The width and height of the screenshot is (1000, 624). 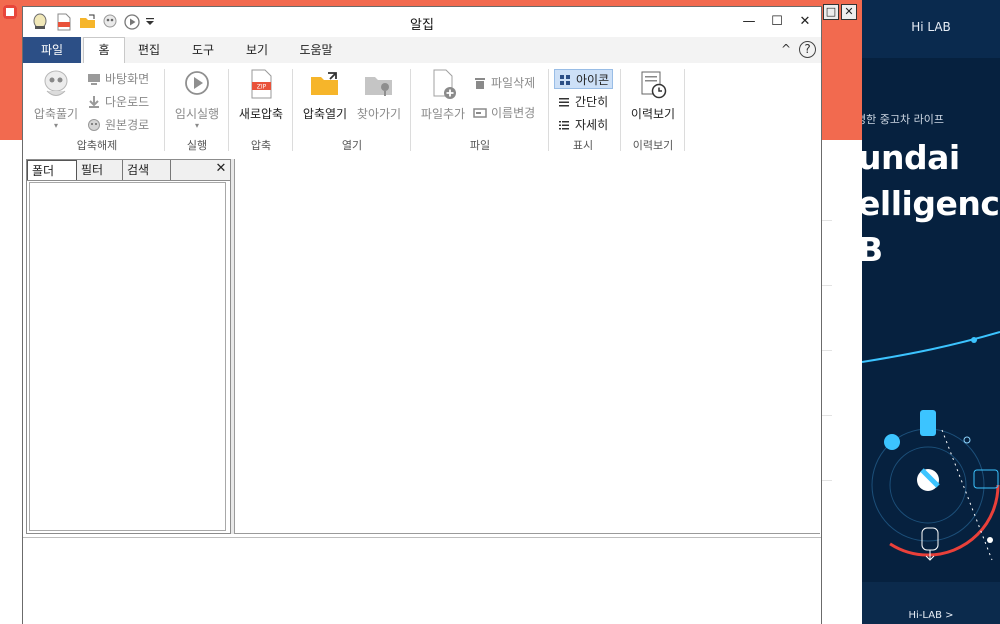 What do you see at coordinates (592, 102) in the screenshot?
I see `view-simple-label: 간단히` at bounding box center [592, 102].